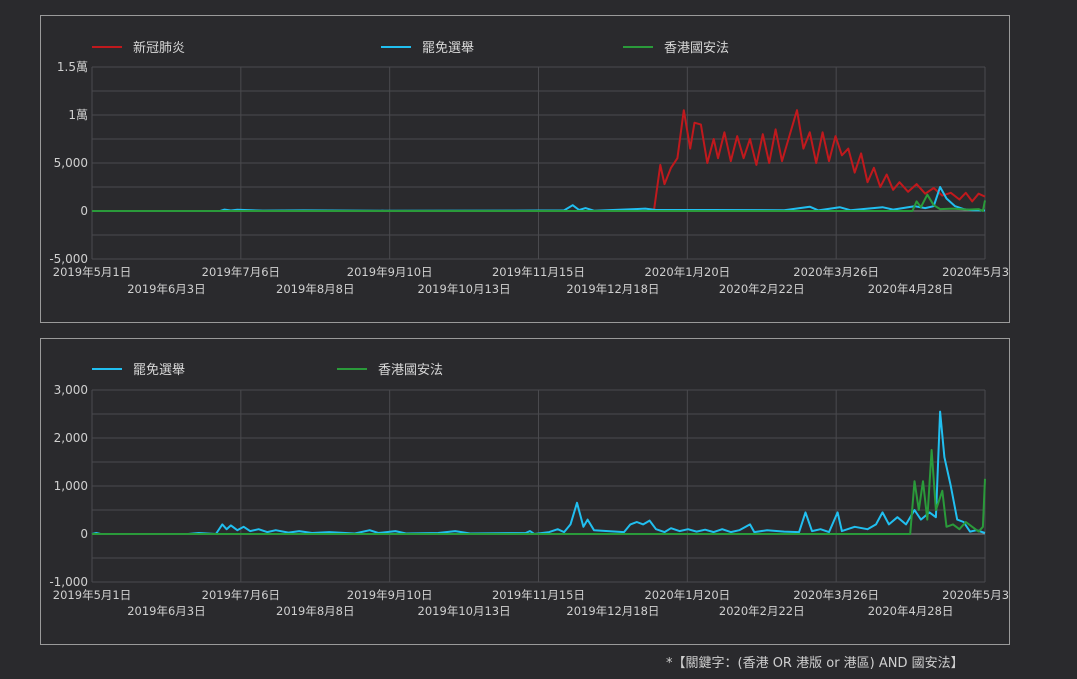 The image size is (1077, 679). What do you see at coordinates (71, 438) in the screenshot?
I see `y-tick-label: 2,000` at bounding box center [71, 438].